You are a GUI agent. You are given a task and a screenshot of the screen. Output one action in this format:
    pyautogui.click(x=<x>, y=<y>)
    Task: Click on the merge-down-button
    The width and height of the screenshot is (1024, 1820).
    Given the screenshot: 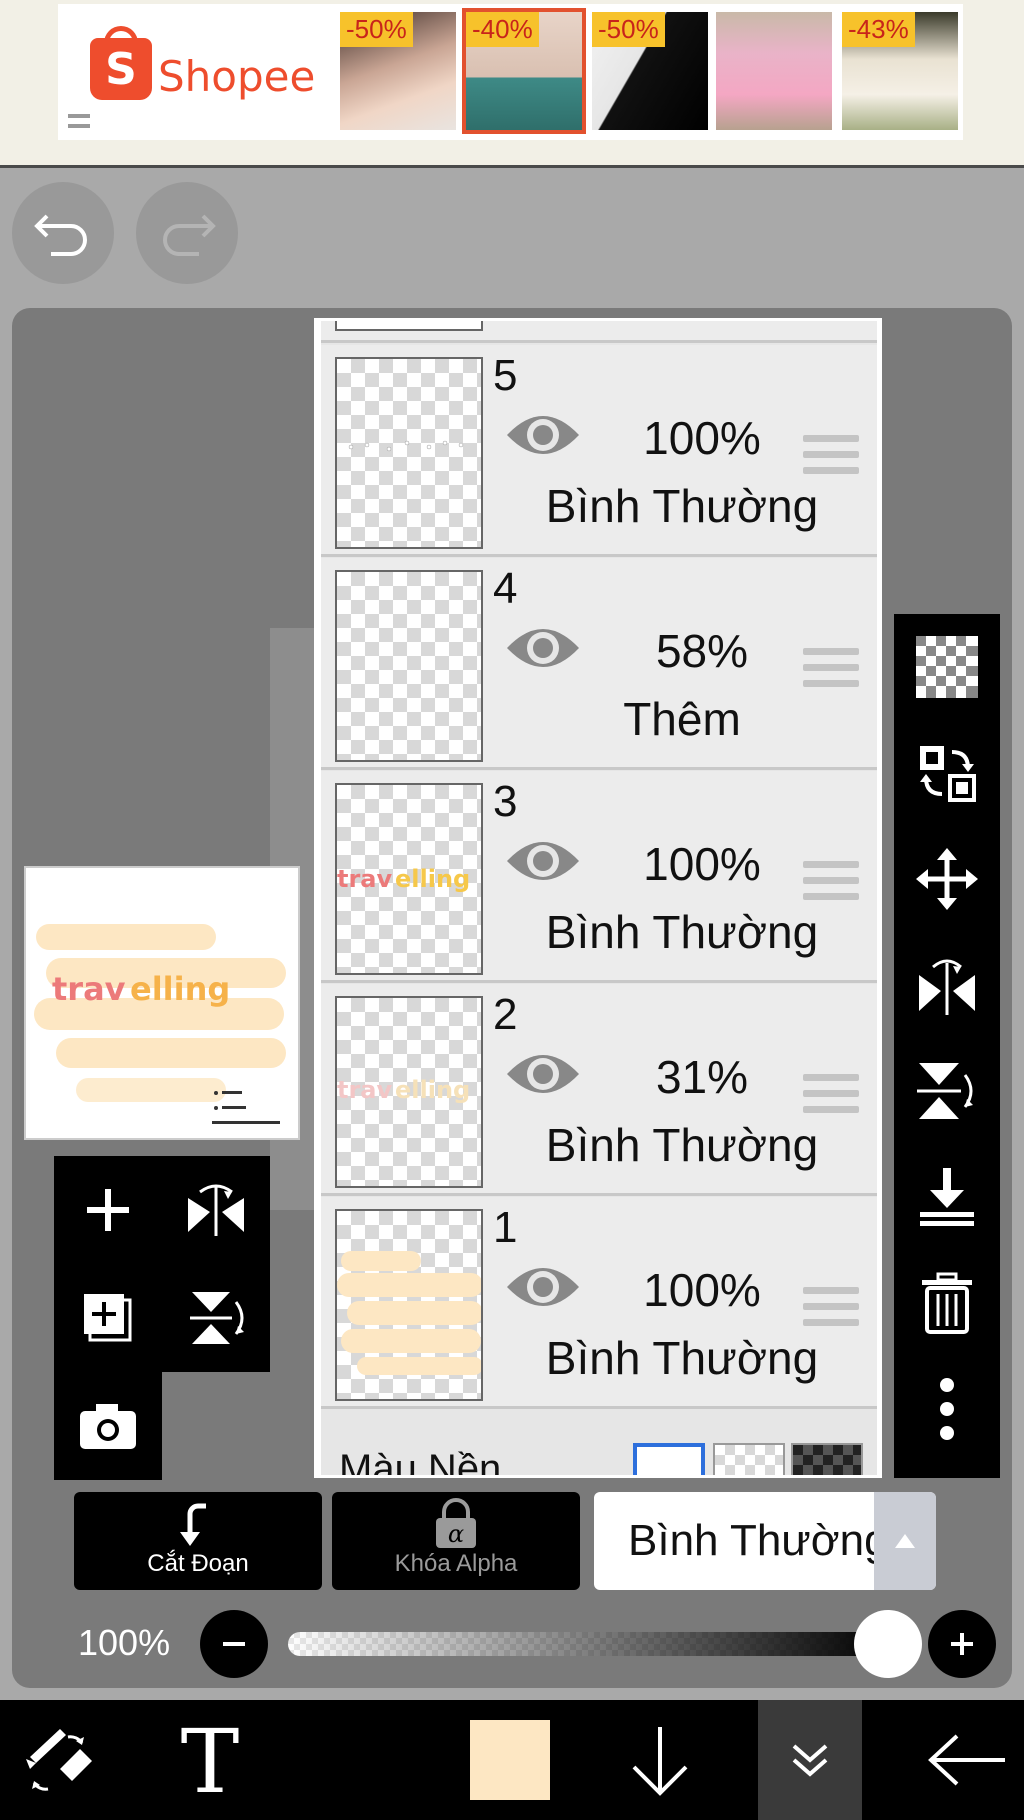 What is the action you would take?
    pyautogui.click(x=947, y=1197)
    